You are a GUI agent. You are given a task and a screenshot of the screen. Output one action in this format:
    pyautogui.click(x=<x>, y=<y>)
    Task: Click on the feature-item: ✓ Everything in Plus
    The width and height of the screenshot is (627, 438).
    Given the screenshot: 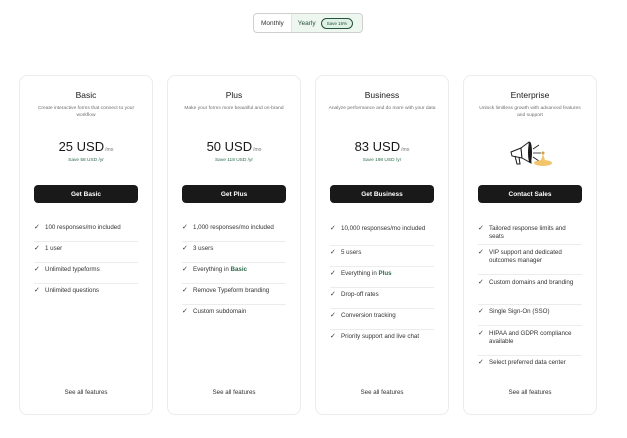 What is the action you would take?
    pyautogui.click(x=382, y=277)
    